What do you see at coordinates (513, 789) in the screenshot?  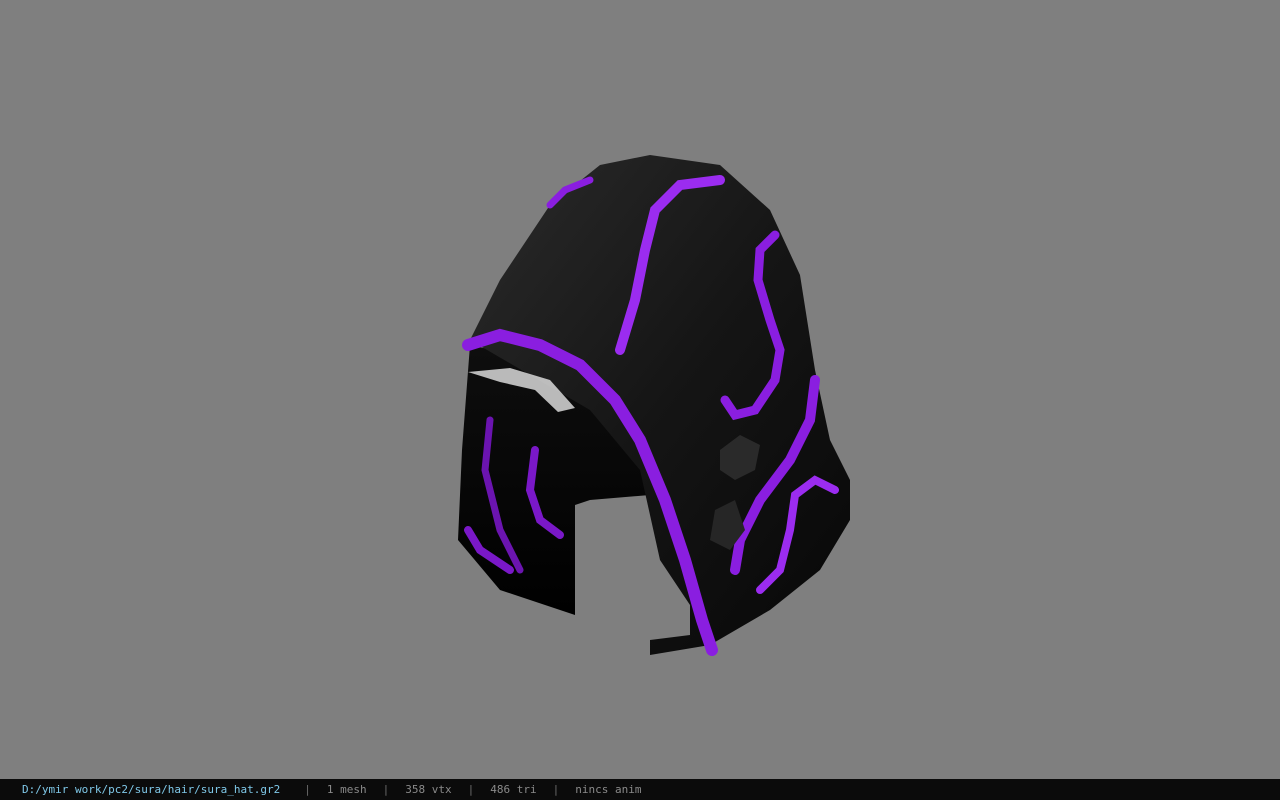 I see `triangle-count: 486 tri` at bounding box center [513, 789].